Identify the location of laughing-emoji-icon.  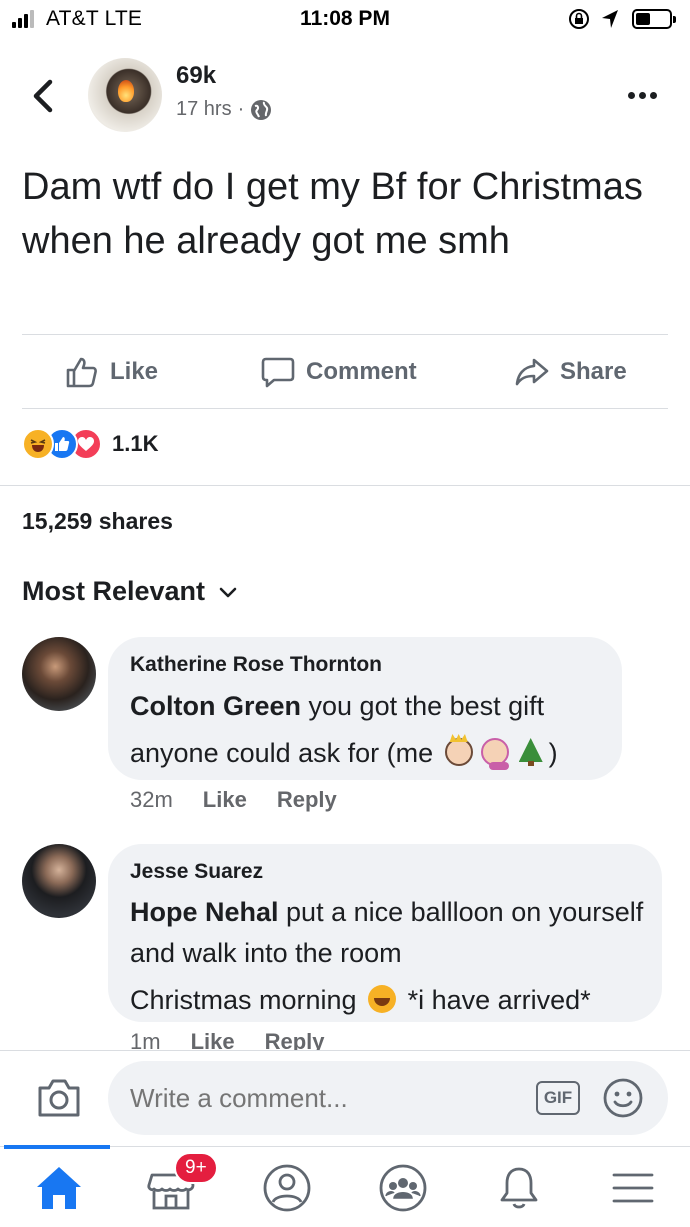
(382, 999).